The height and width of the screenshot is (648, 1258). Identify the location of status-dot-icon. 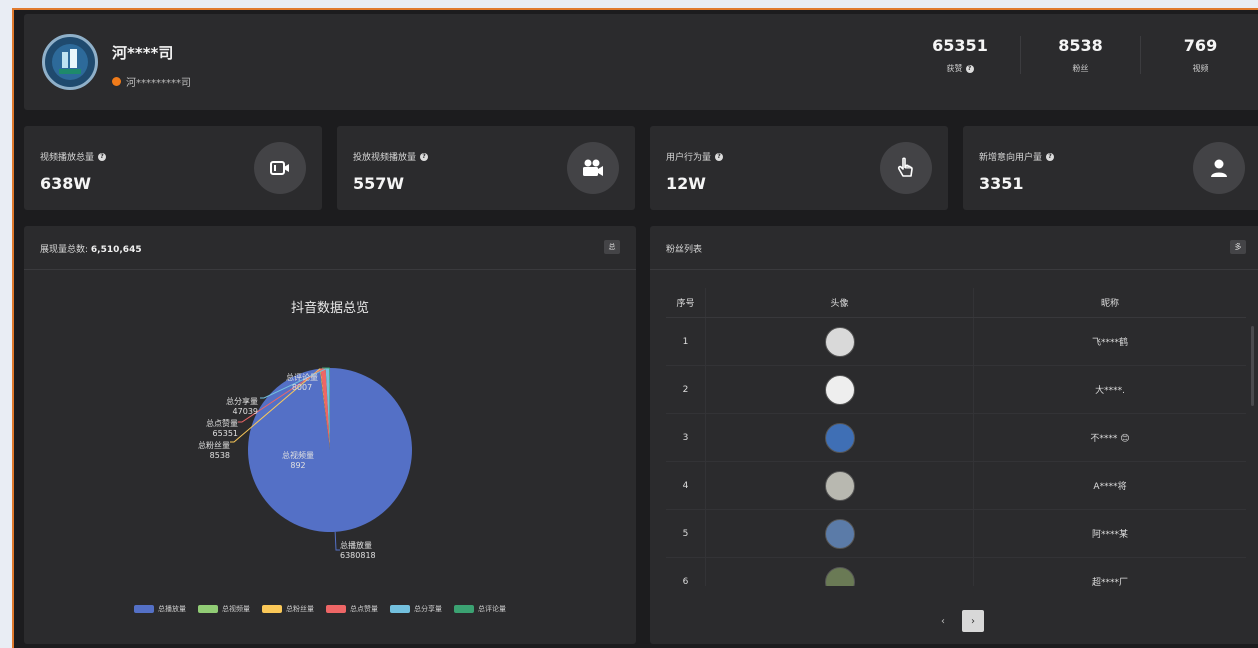
(116, 81).